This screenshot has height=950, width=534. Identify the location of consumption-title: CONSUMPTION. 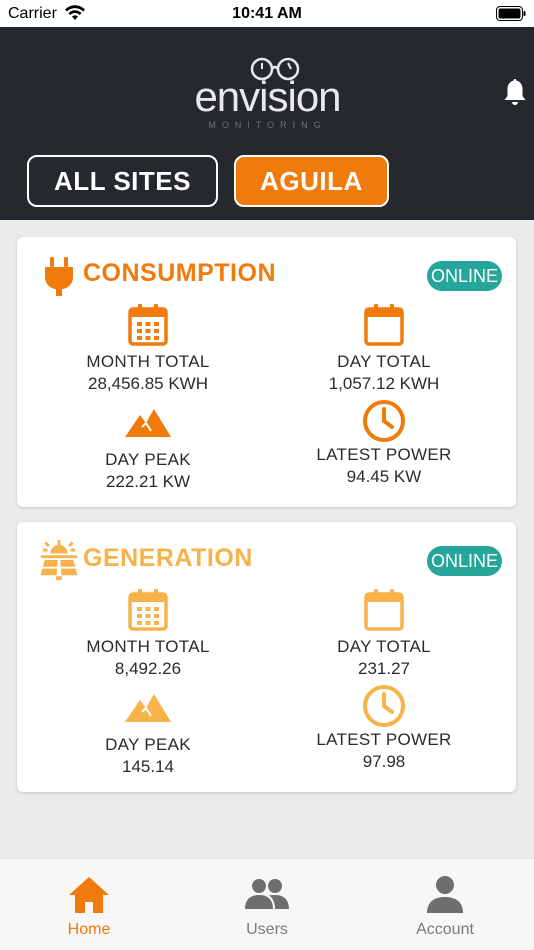
(179, 273).